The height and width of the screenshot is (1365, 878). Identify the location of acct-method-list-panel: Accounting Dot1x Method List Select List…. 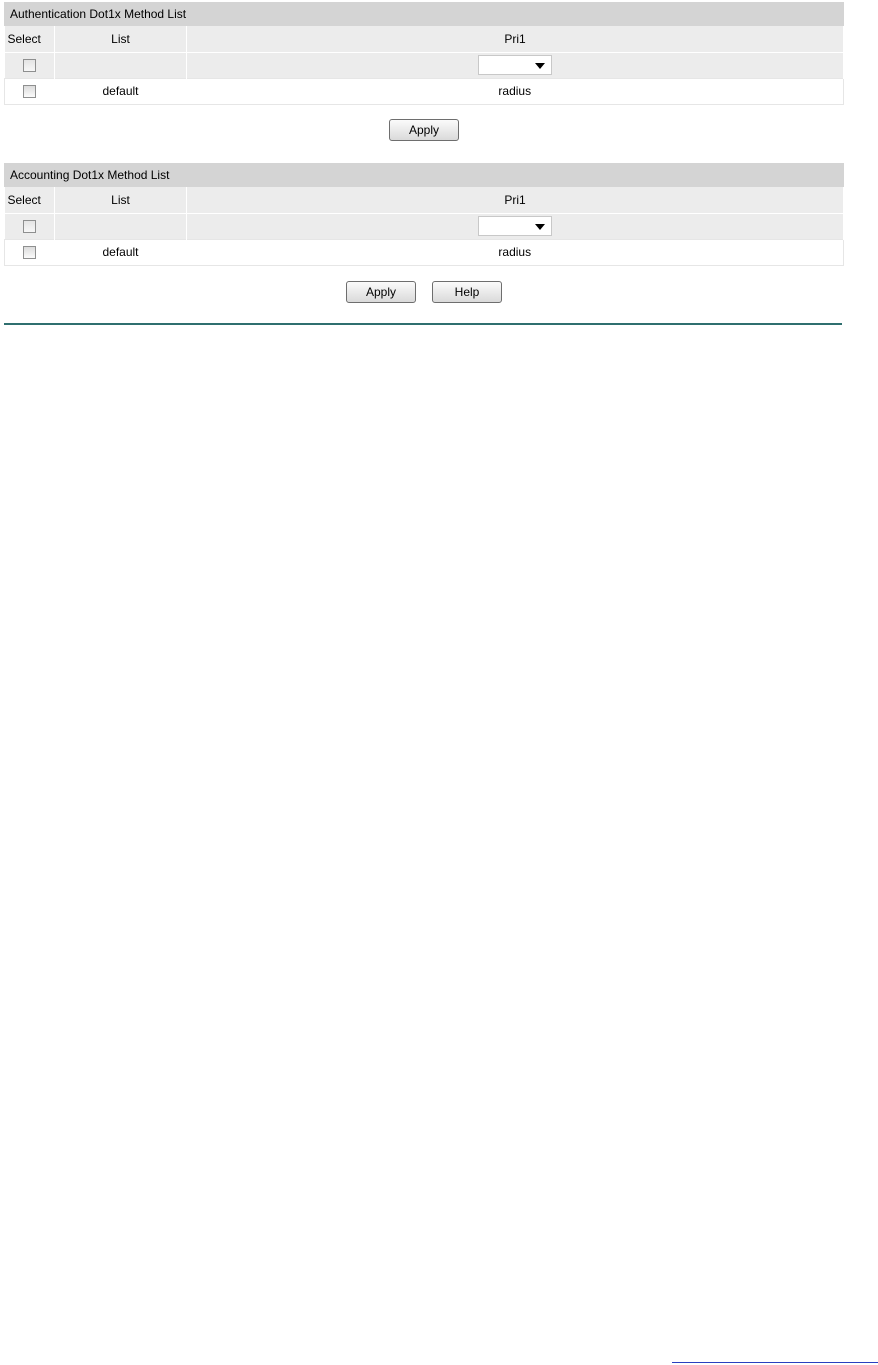
(424, 214).